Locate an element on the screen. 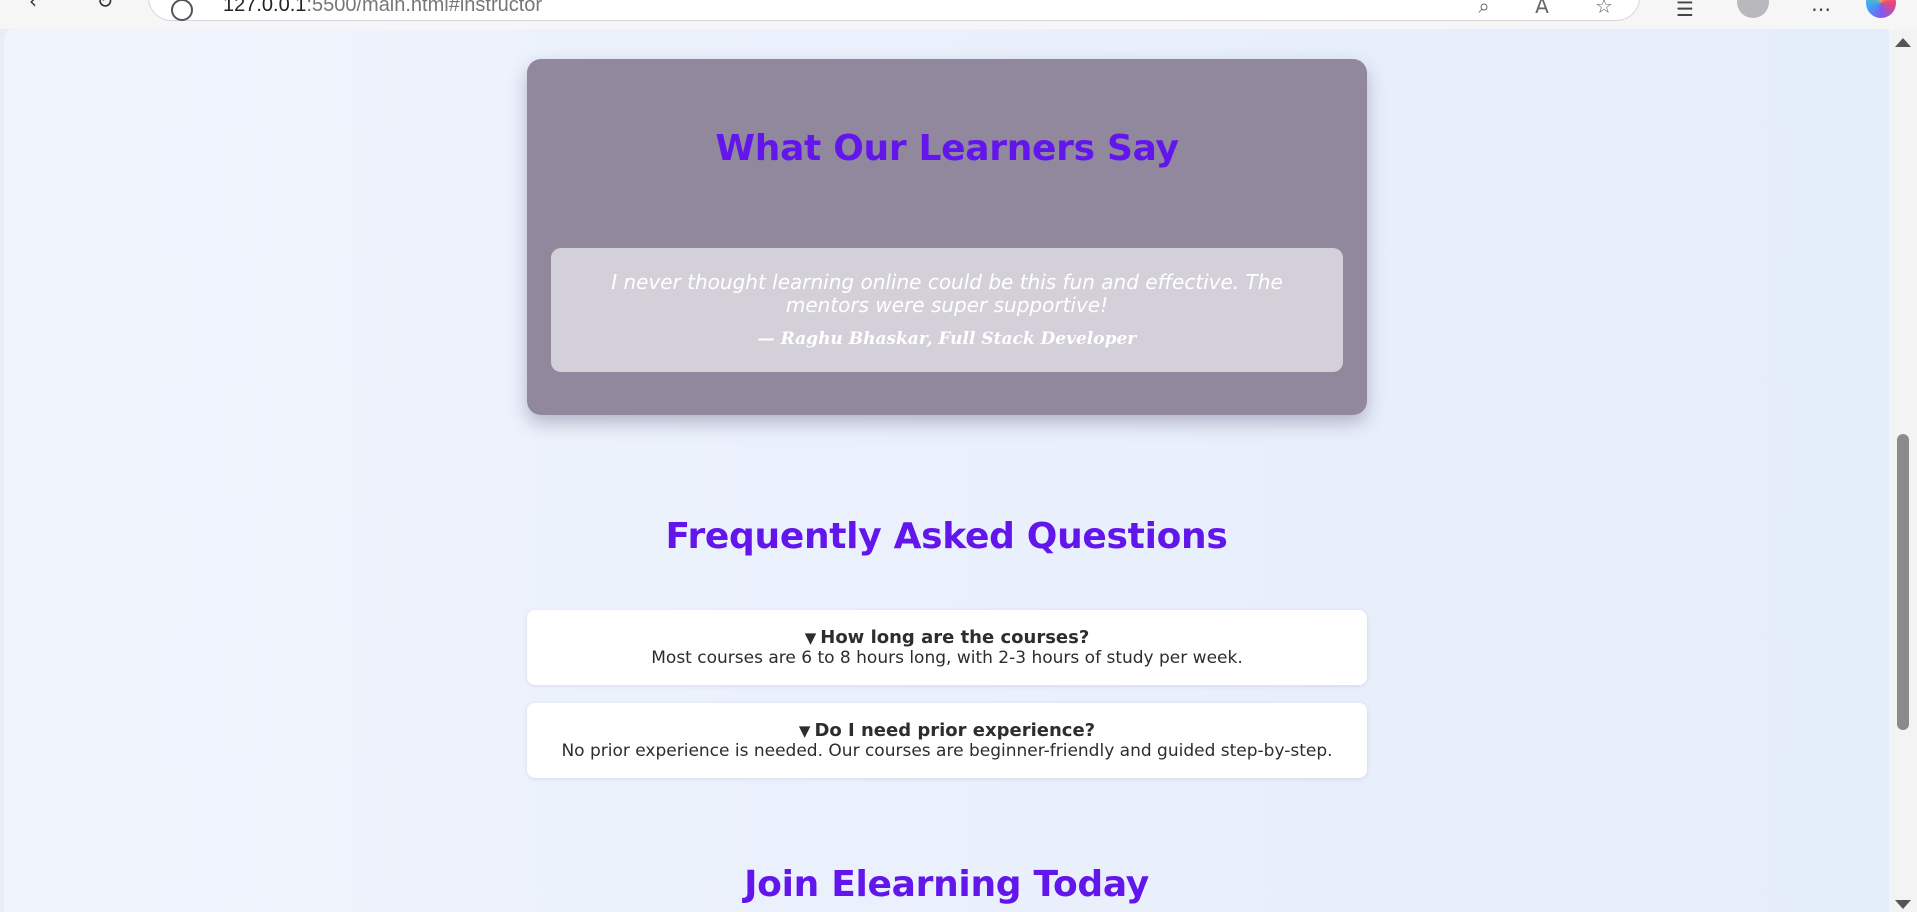  profile-avatar-icon is located at coordinates (1753, 9).